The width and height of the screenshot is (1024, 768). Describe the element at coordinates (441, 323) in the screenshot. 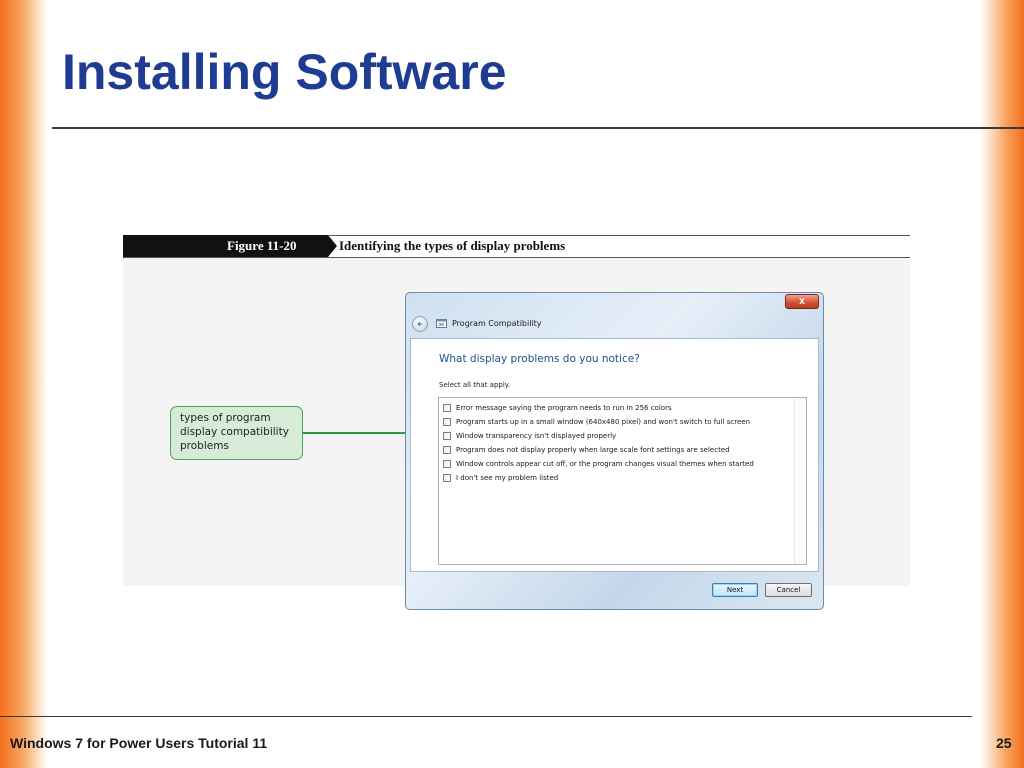

I see `program-compatibility-icon` at that location.